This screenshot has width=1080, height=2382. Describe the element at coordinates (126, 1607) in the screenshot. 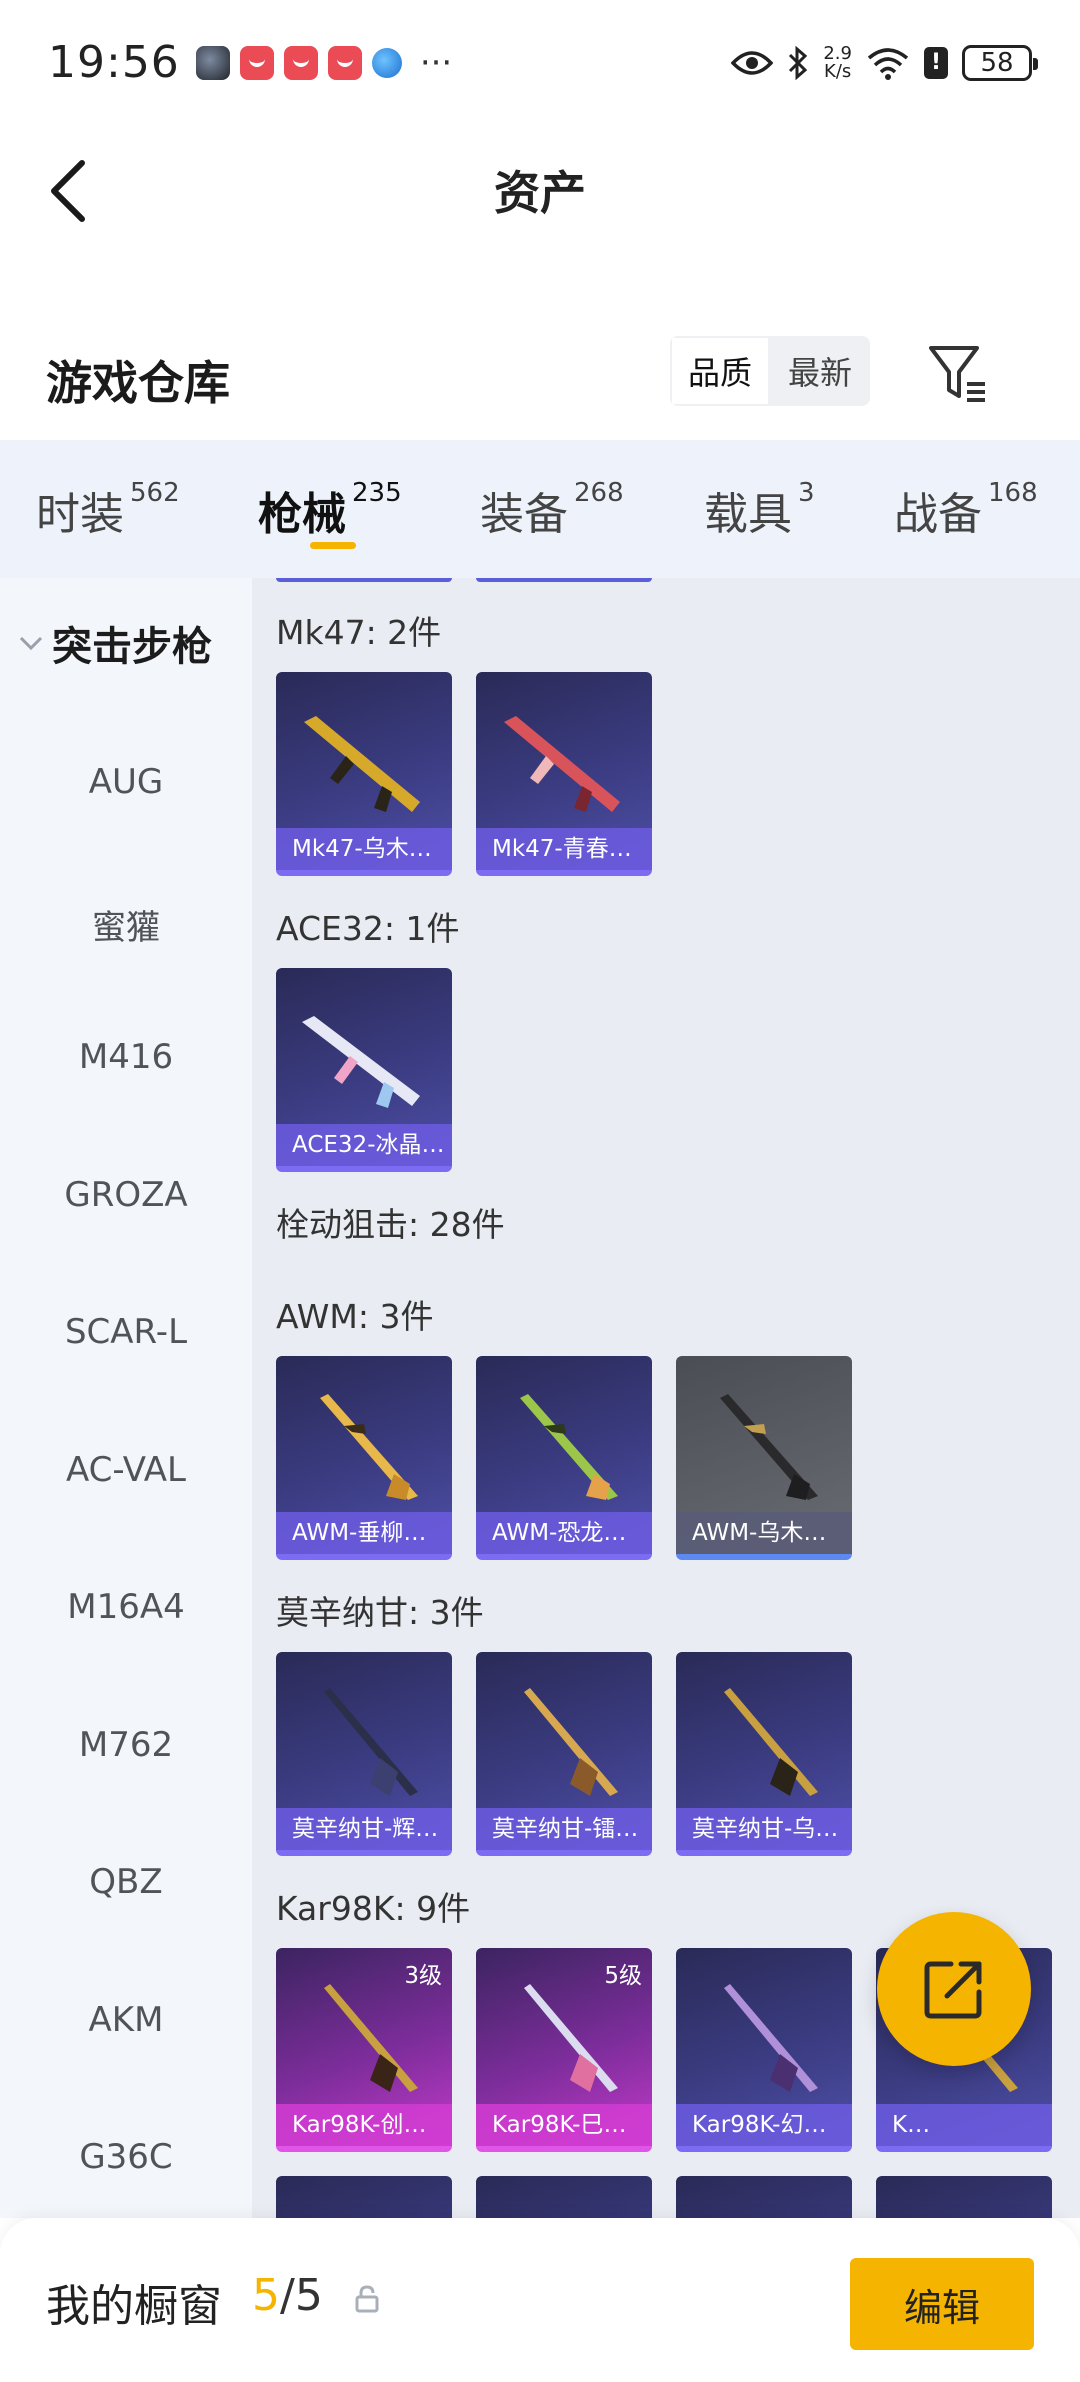

I see `sidebar-item-m16a4: M16A4` at that location.